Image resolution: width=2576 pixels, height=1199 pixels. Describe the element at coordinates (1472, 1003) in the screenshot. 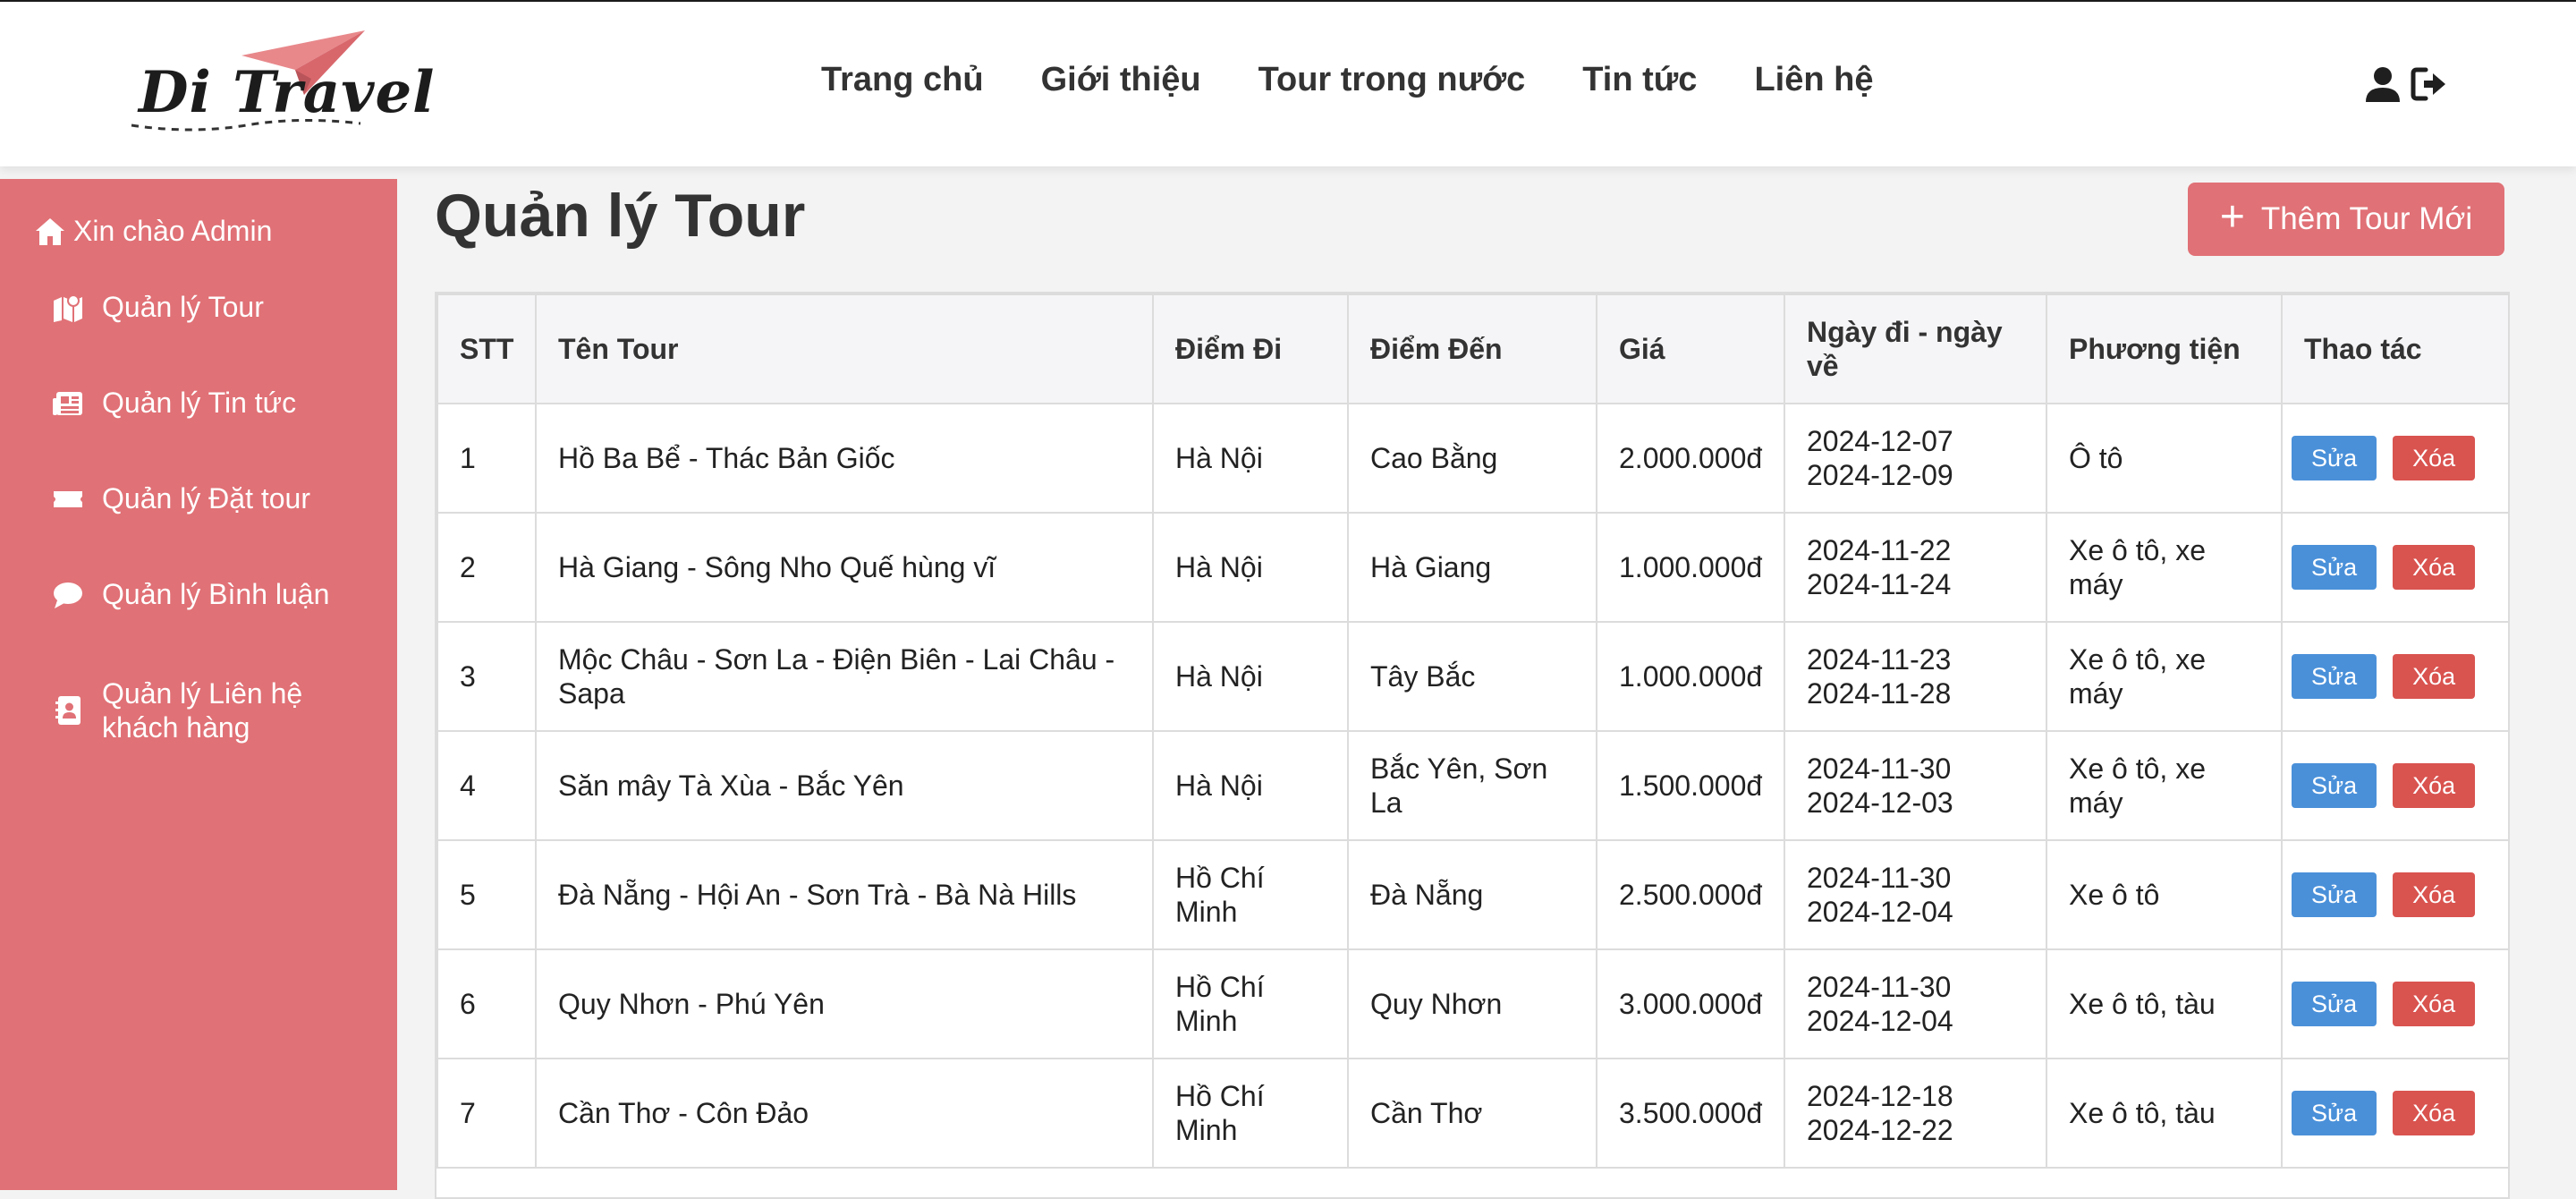

I see `cell-to: Quy Nhơn` at that location.